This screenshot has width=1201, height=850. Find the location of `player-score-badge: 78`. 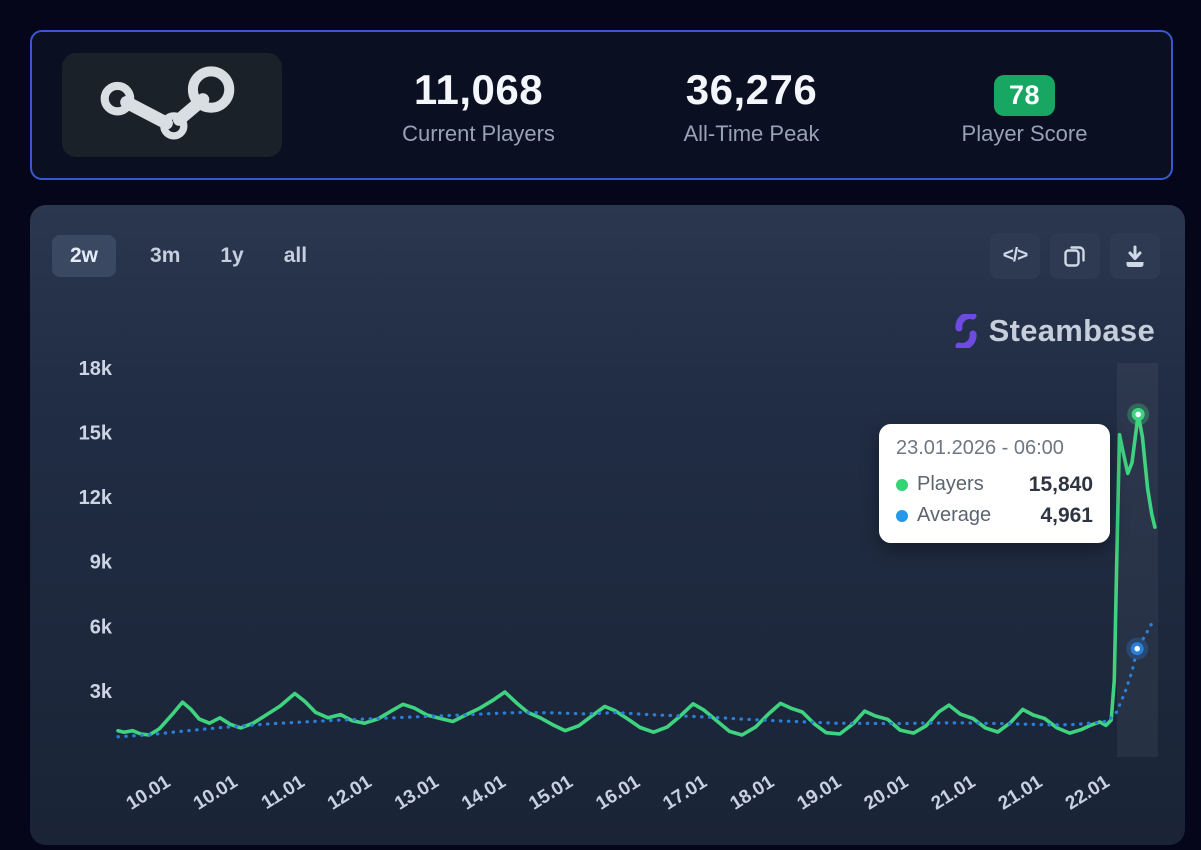

player-score-badge: 78 is located at coordinates (1024, 95).